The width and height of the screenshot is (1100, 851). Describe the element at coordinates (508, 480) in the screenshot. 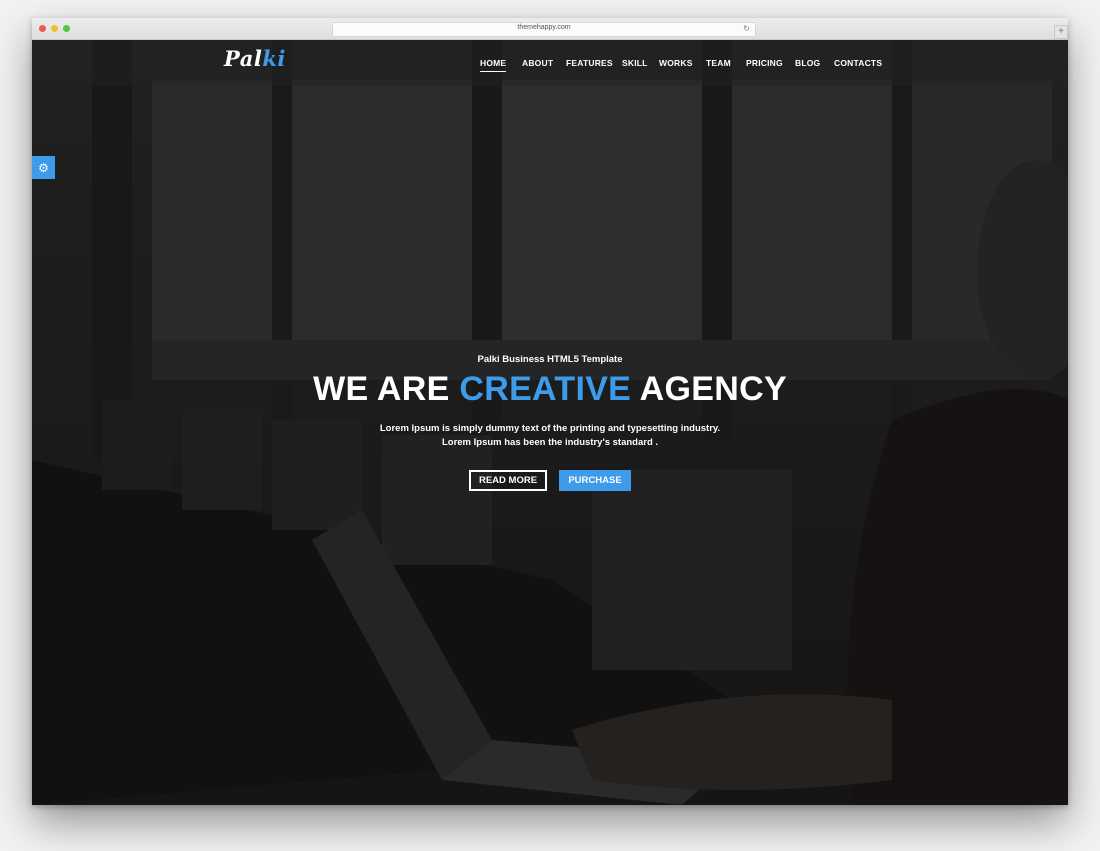

I see `read-more-button: READ MORE` at that location.